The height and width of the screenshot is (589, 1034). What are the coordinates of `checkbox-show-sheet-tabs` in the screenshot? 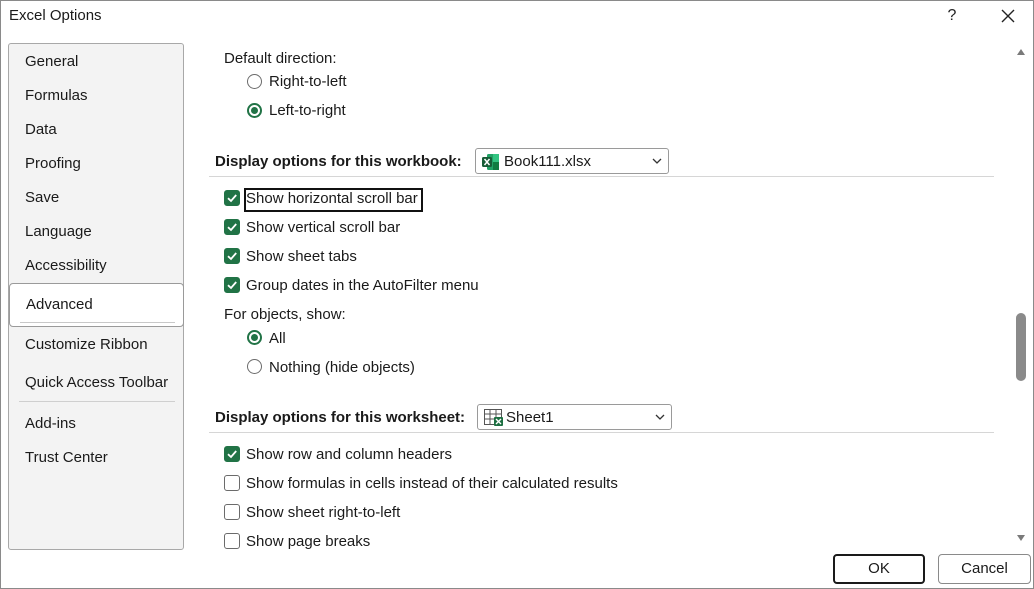 It's located at (232, 256).